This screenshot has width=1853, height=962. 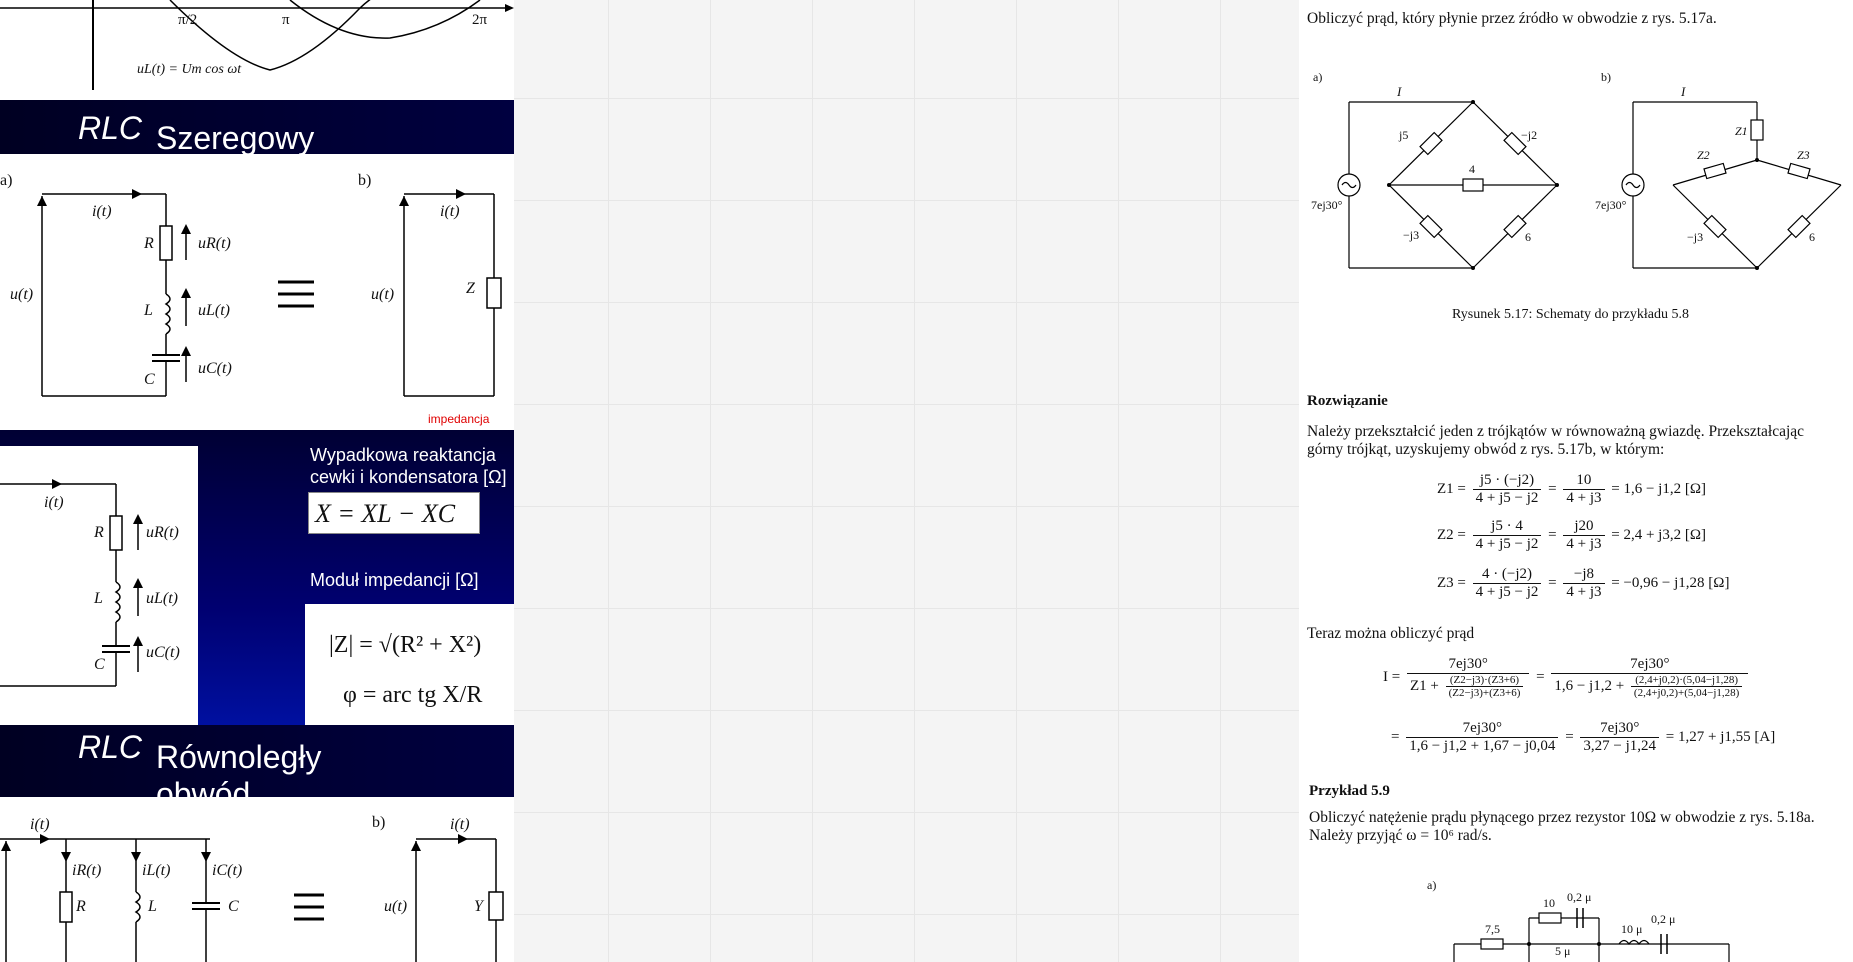 What do you see at coordinates (1482, 737) in the screenshot?
I see `eq-I2-frac1: 7ej30° 1,6 − j1,2 + 1,67 − j0,04` at bounding box center [1482, 737].